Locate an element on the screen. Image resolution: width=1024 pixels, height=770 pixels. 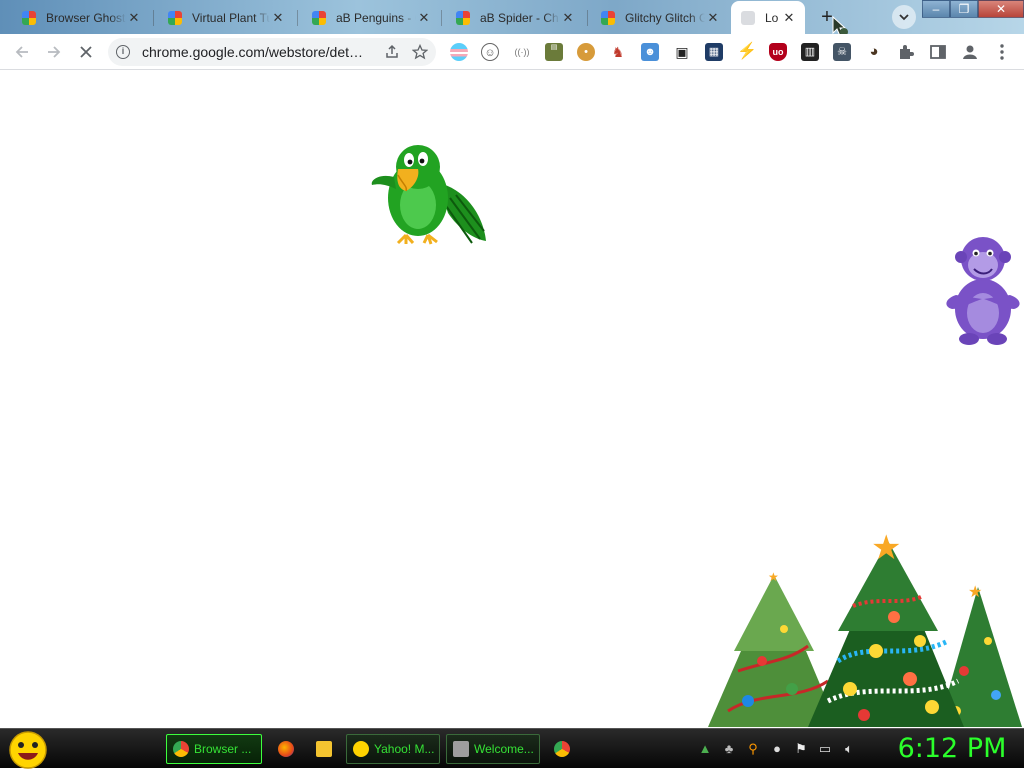
tab-title: aB Spider - Chr is located at coordinates (520, 18).